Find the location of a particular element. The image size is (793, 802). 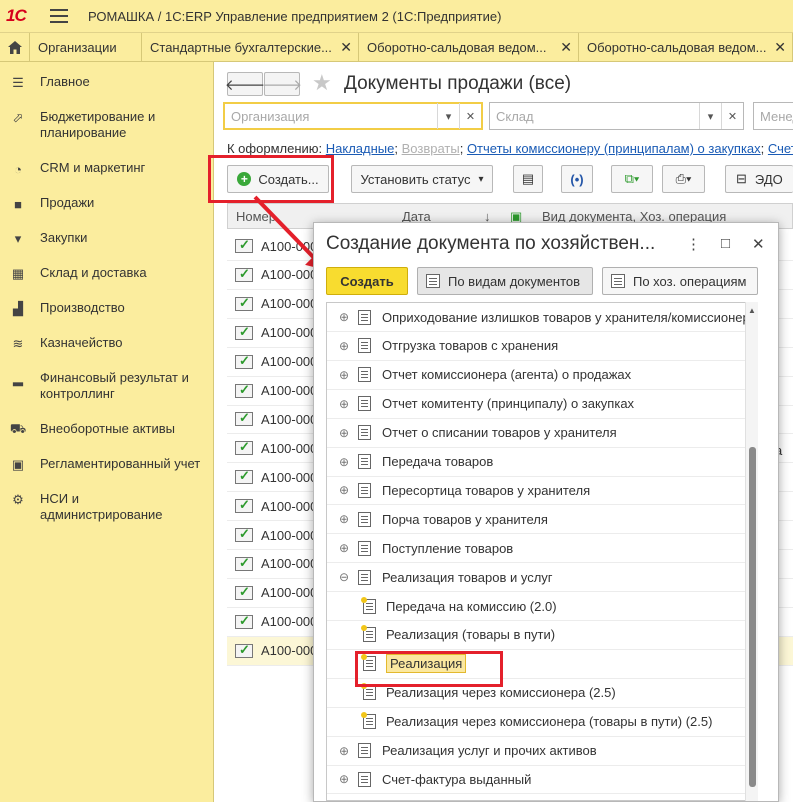

dialog-create-button: Создать is located at coordinates (367, 281).